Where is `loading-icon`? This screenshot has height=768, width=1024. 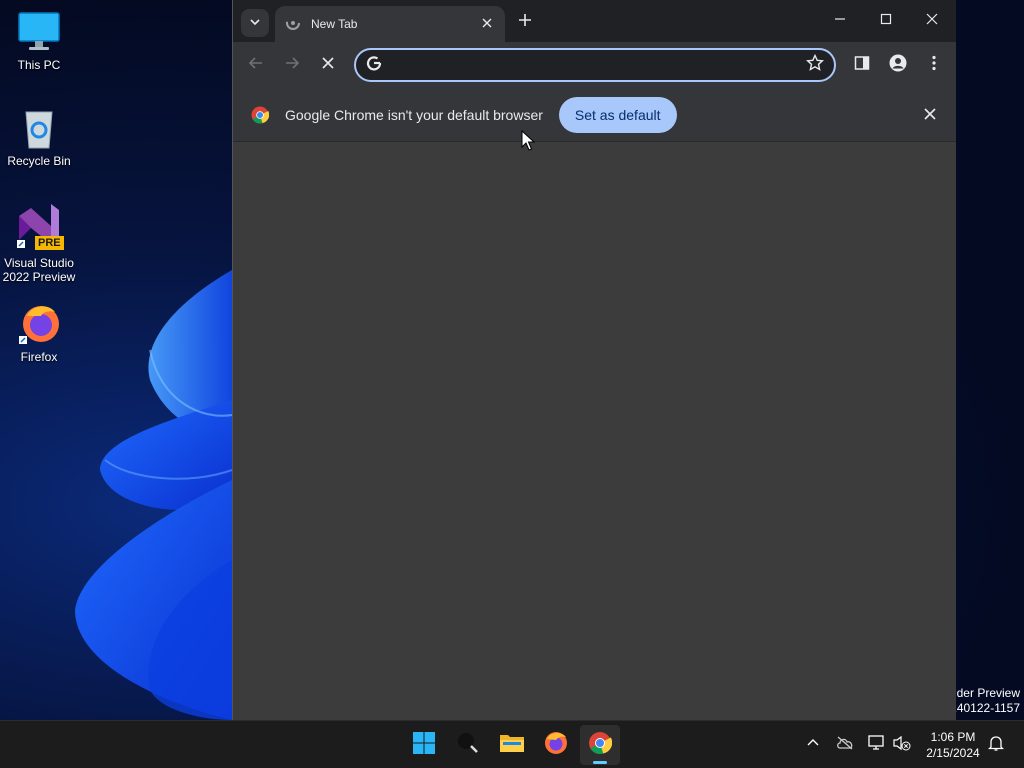 loading-icon is located at coordinates (293, 24).